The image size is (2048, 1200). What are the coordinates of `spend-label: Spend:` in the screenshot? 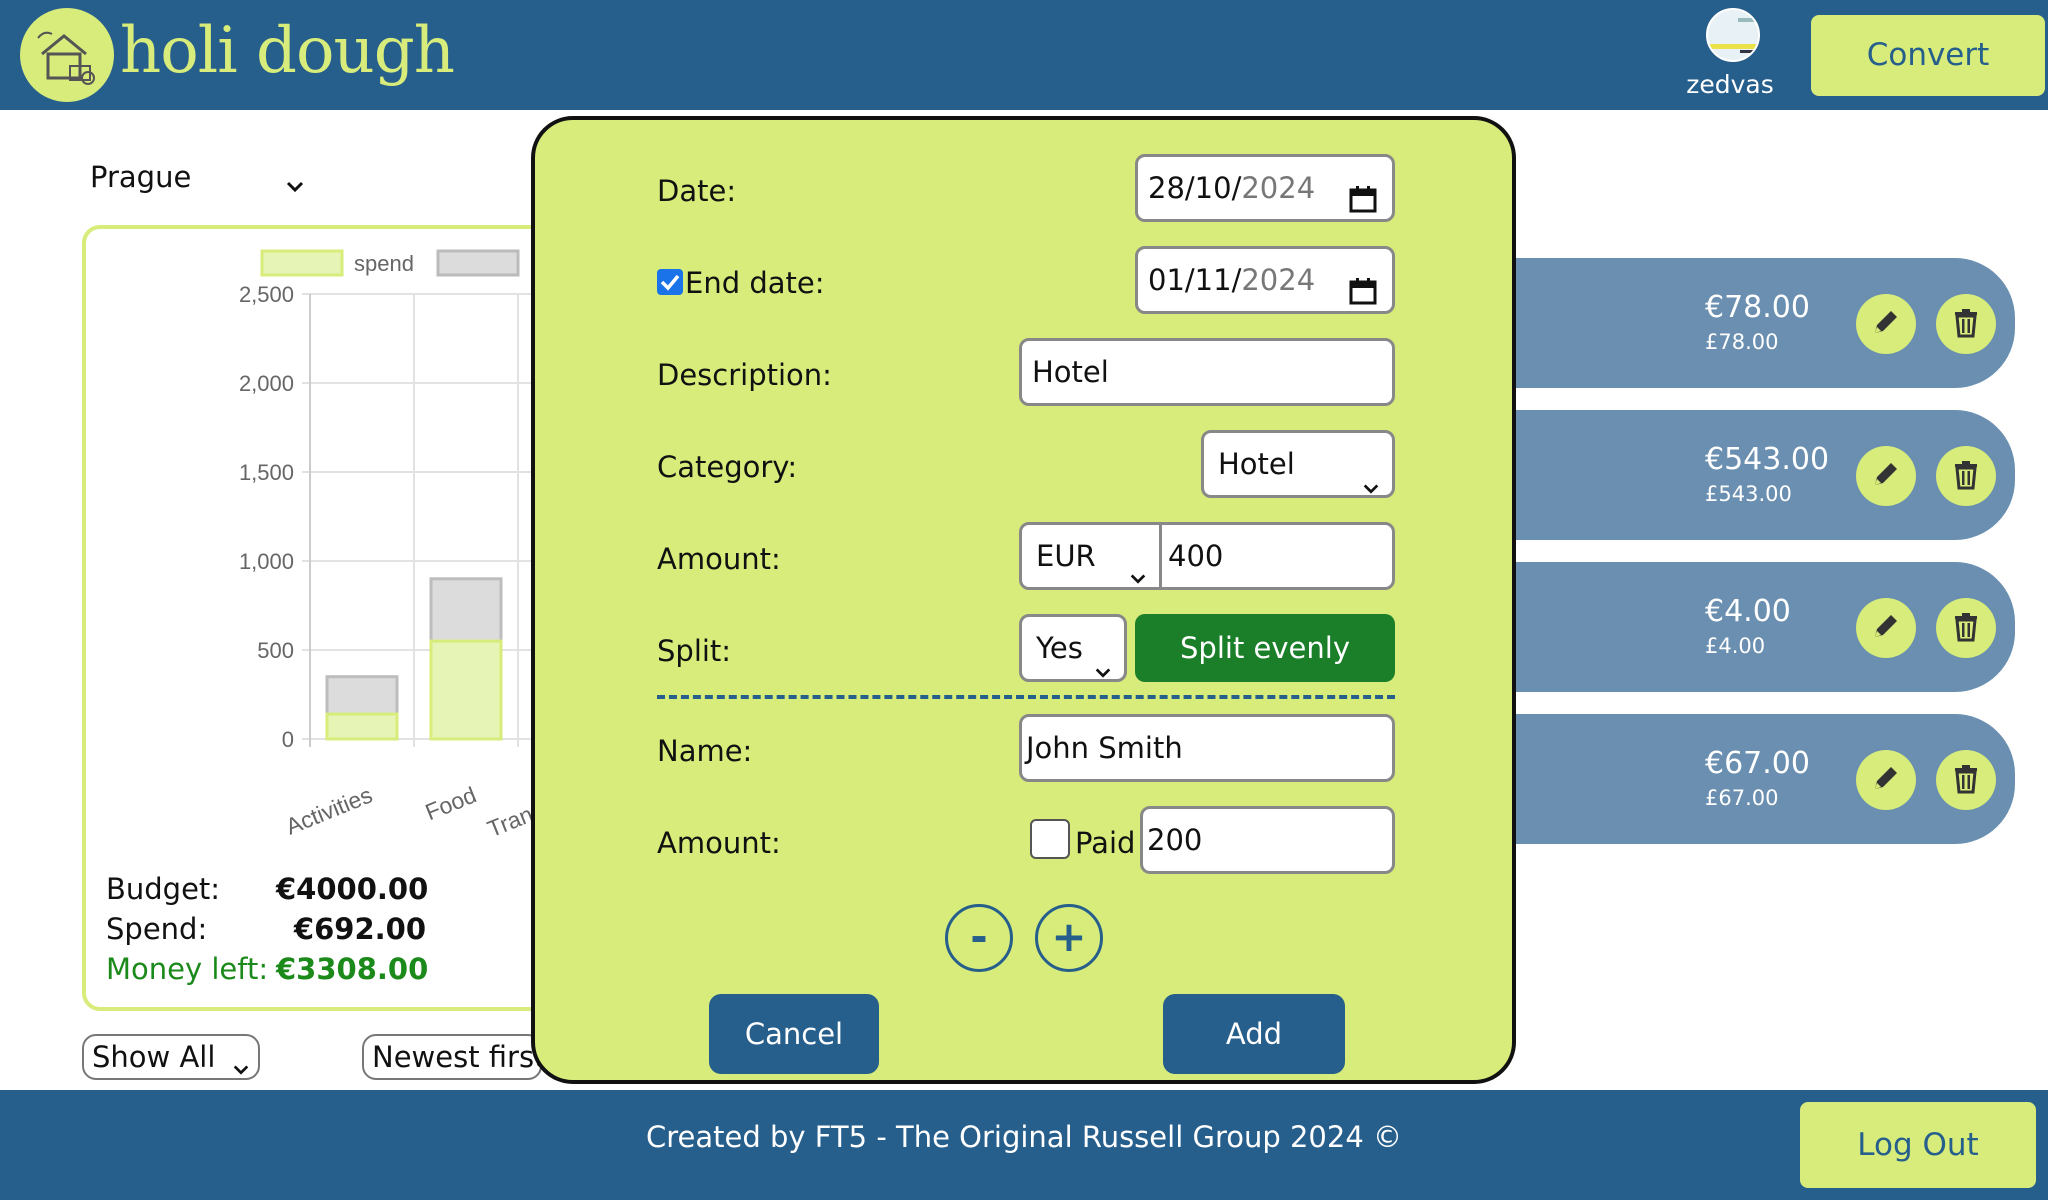 It's located at (157, 929).